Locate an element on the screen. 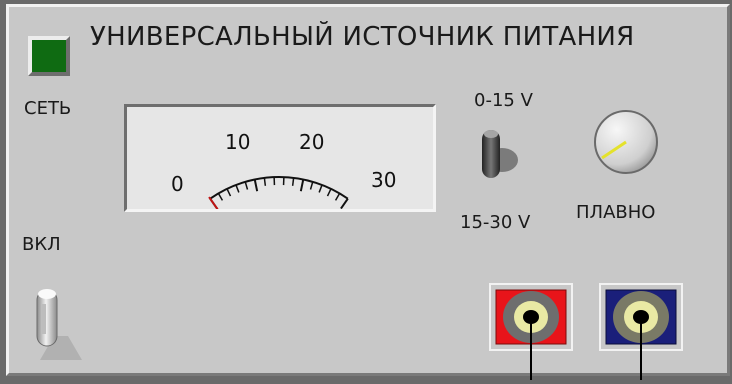 The height and width of the screenshot is (384, 732). red-terminal-icon is located at coordinates (533, 331).